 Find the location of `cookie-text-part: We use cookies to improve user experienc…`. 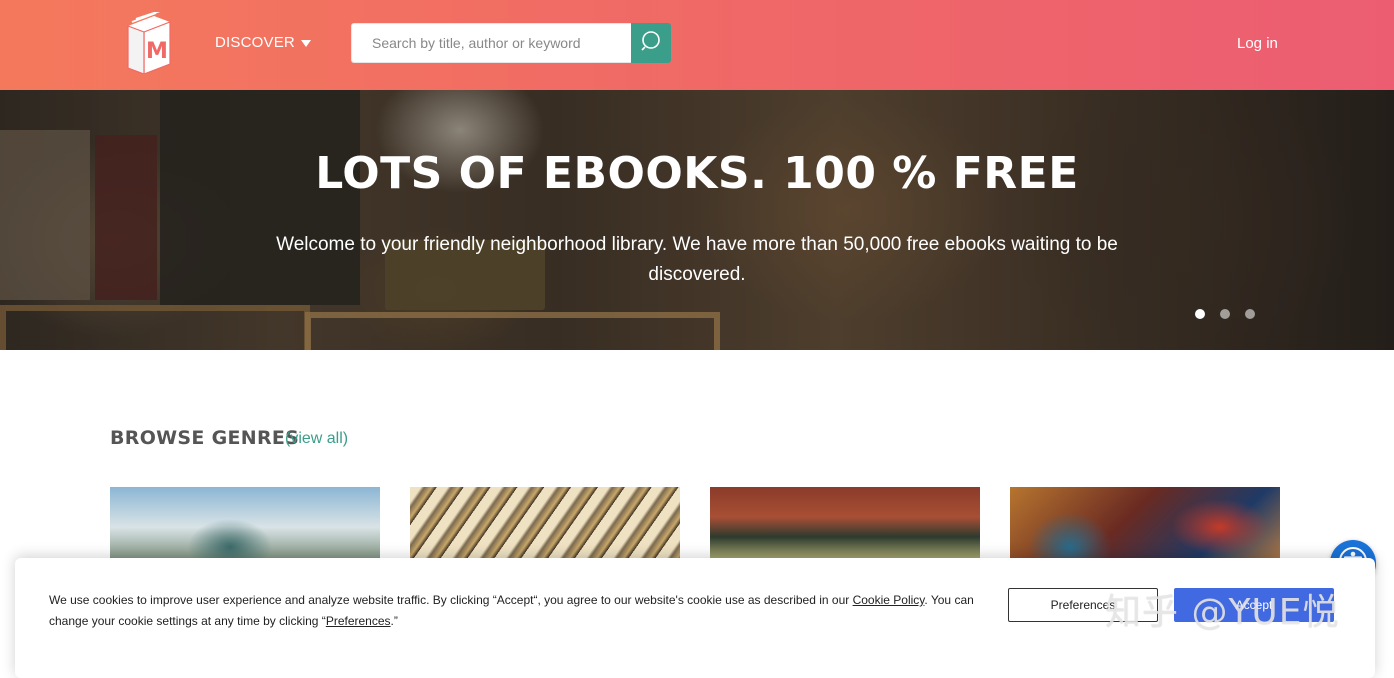

cookie-text-part: We use cookies to improve user experienc… is located at coordinates (451, 600).